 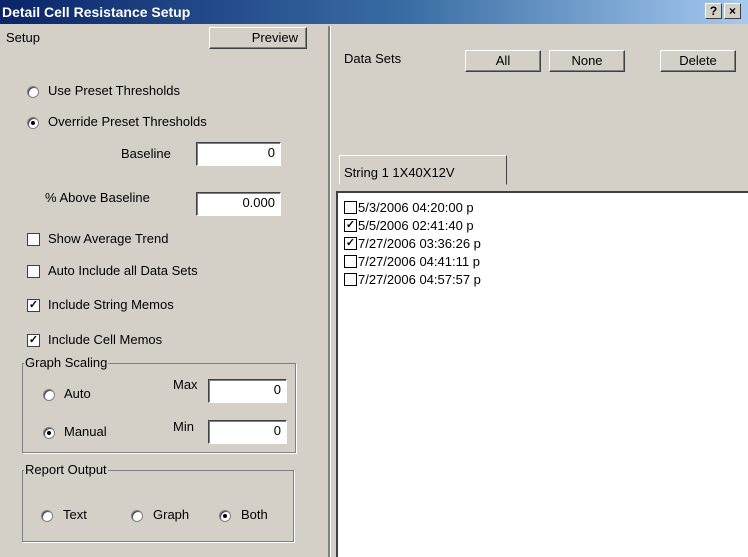 I want to click on data-set-label: 7/27/2006 04:41:11 p, so click(x=419, y=261).